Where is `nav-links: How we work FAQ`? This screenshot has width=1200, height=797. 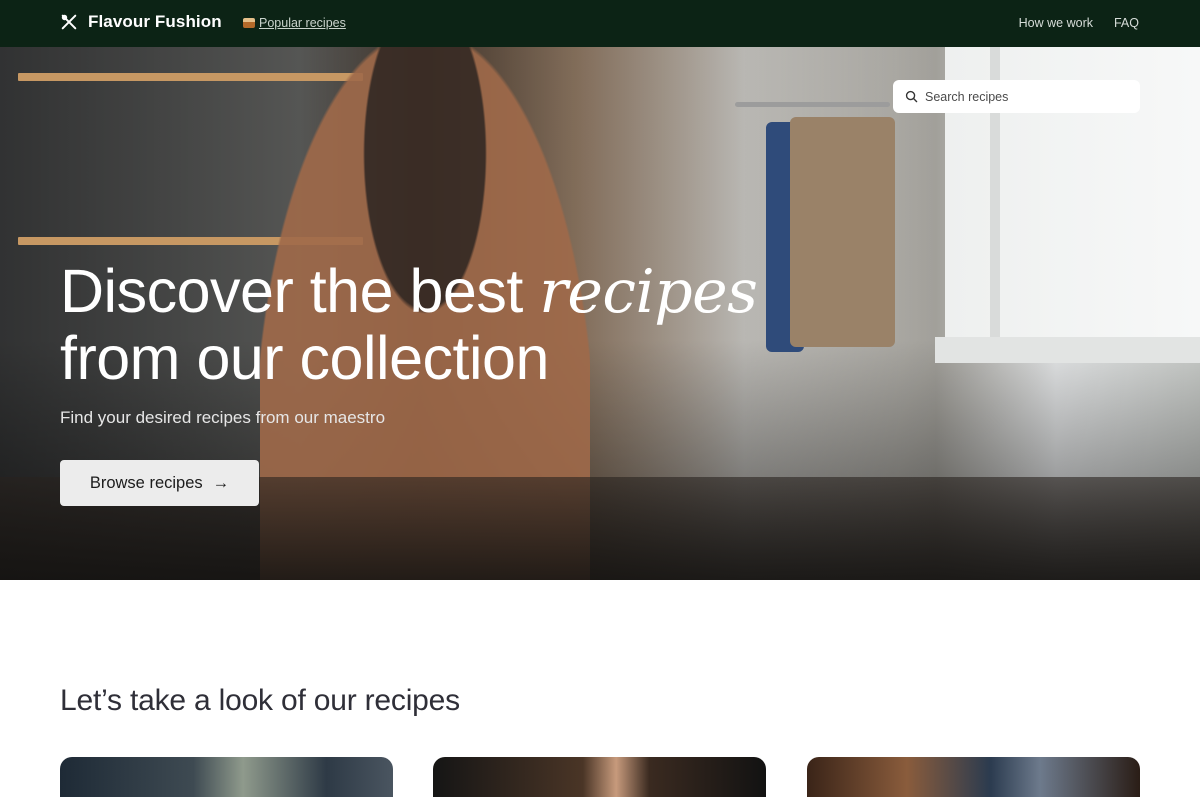
nav-links: How we work FAQ is located at coordinates (1079, 23).